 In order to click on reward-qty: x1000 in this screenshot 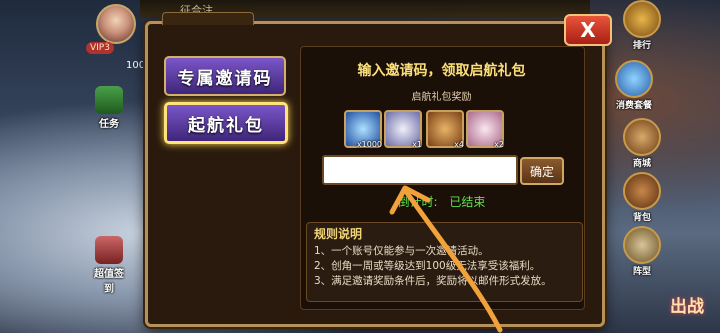, I will do `click(369, 144)`.